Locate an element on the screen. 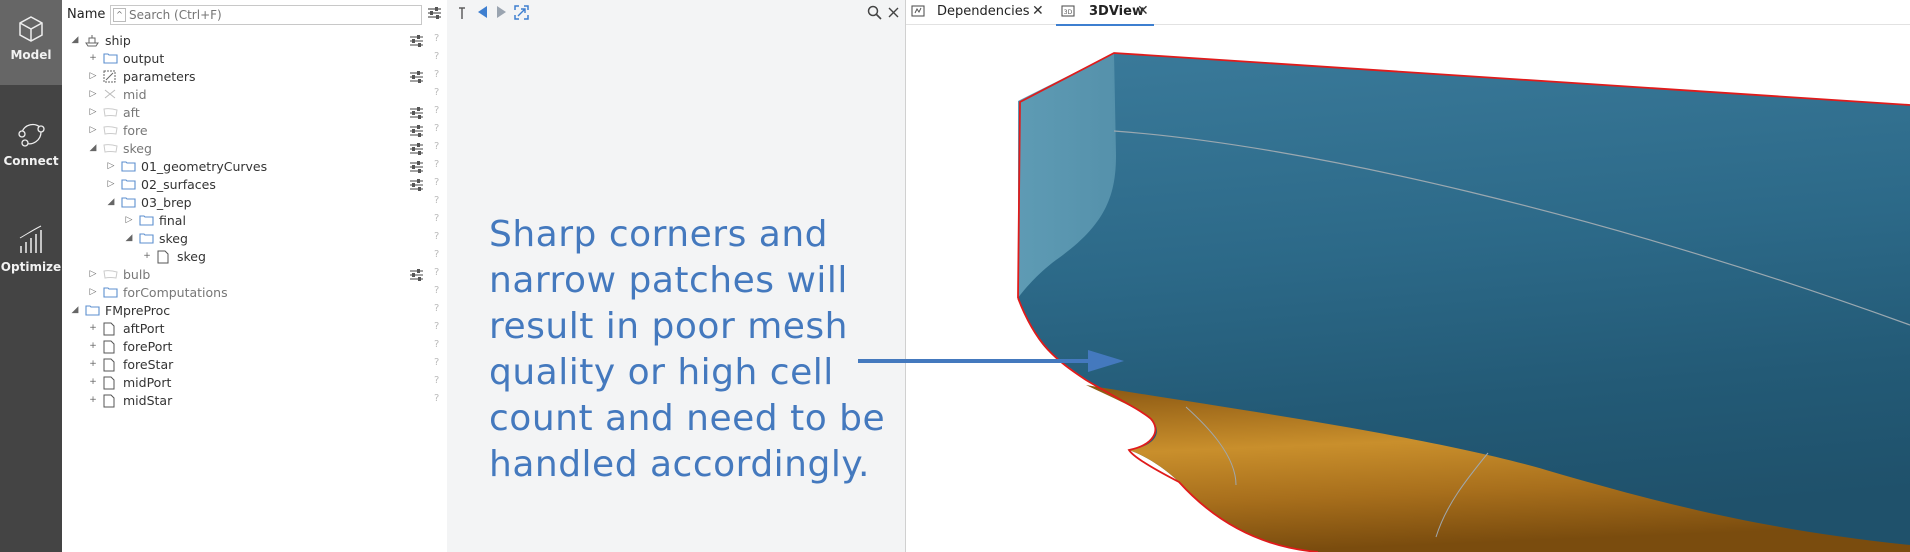 The height and width of the screenshot is (552, 1910). svg-text: 3D is located at coordinates (1068, 12).